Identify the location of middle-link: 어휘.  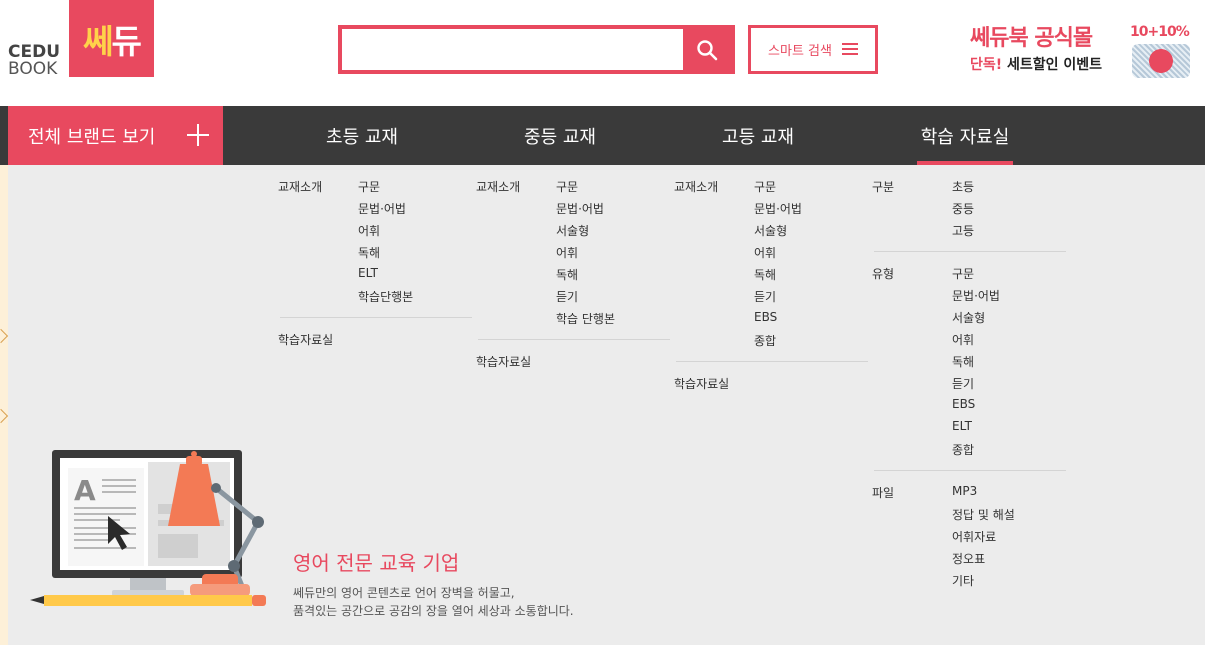
(567, 252).